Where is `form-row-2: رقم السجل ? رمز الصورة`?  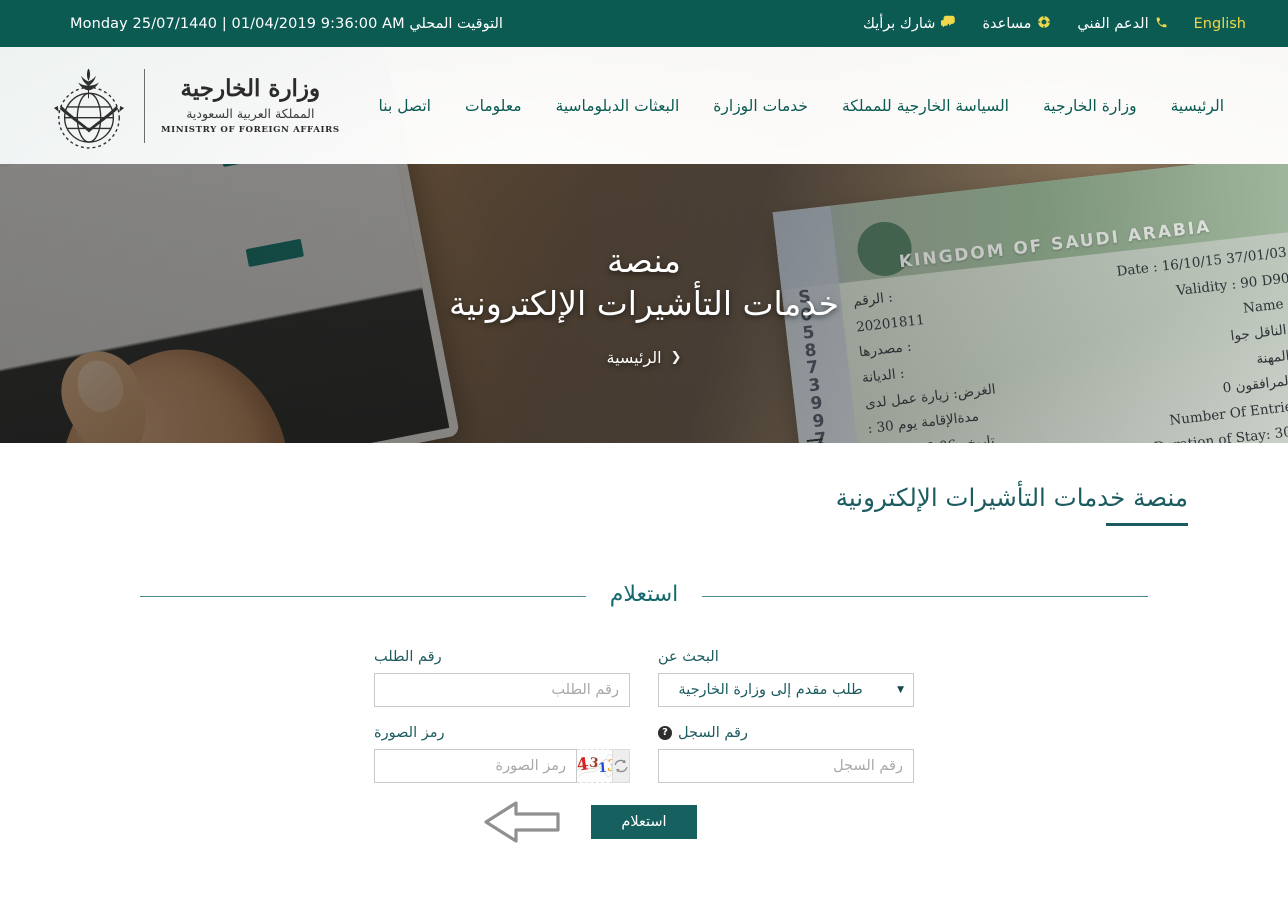 form-row-2: رقم السجل ? رمز الصورة is located at coordinates (644, 754).